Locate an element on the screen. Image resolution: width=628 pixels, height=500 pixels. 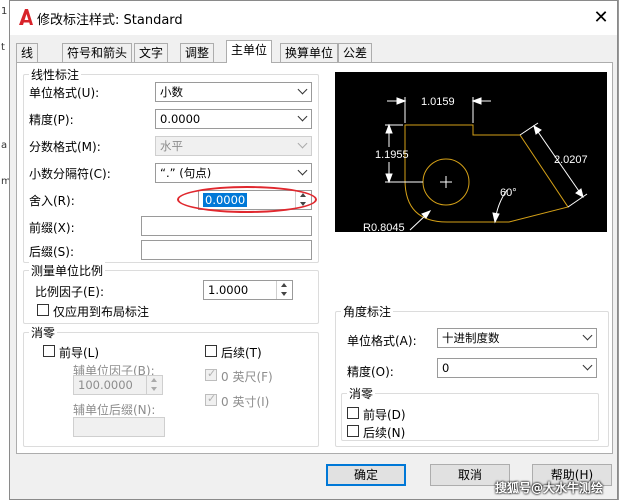
sub-unit-factor-input: 100.0000 is located at coordinates (118, 385).